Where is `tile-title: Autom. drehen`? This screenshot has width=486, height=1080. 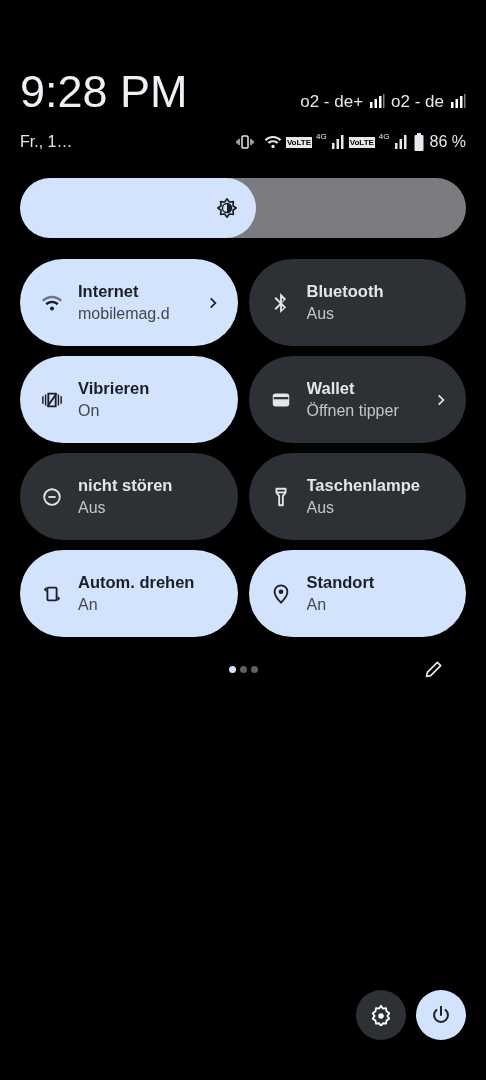
tile-title: Autom. drehen is located at coordinates (137, 582).